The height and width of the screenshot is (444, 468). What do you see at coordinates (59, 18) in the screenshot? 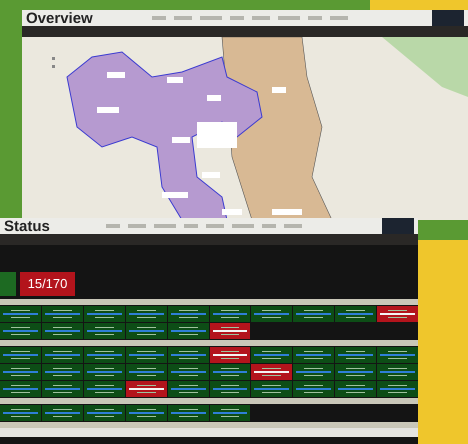
I see `window-title: Overview` at bounding box center [59, 18].